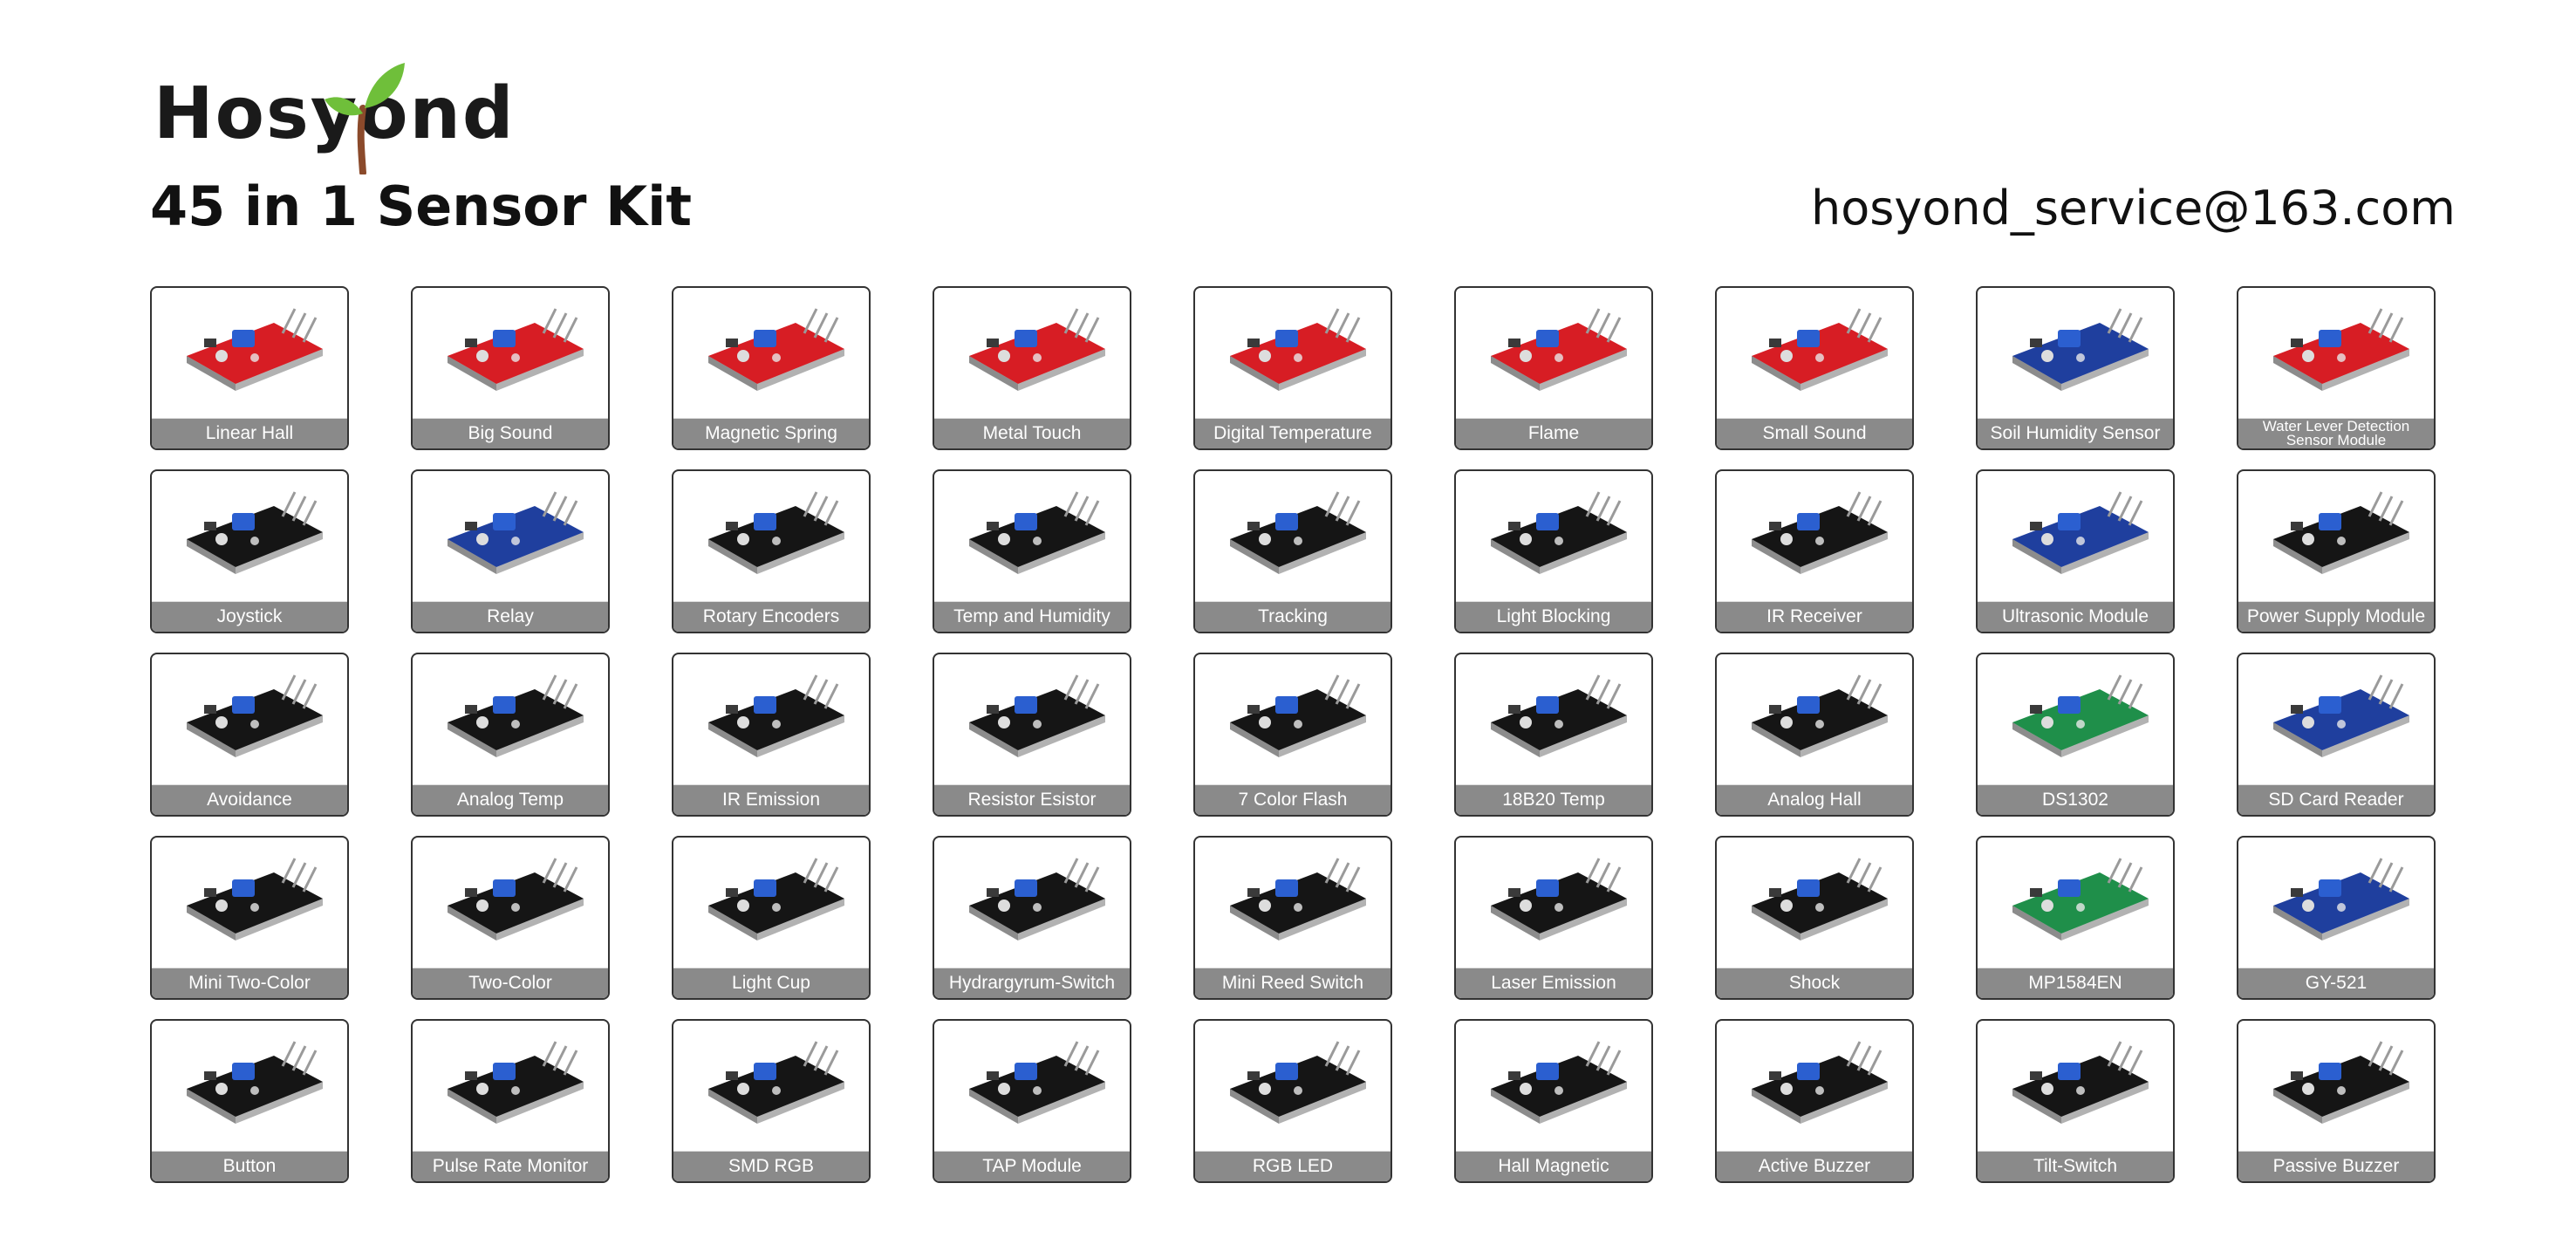  I want to click on sensor-card: Small Sound, so click(1814, 368).